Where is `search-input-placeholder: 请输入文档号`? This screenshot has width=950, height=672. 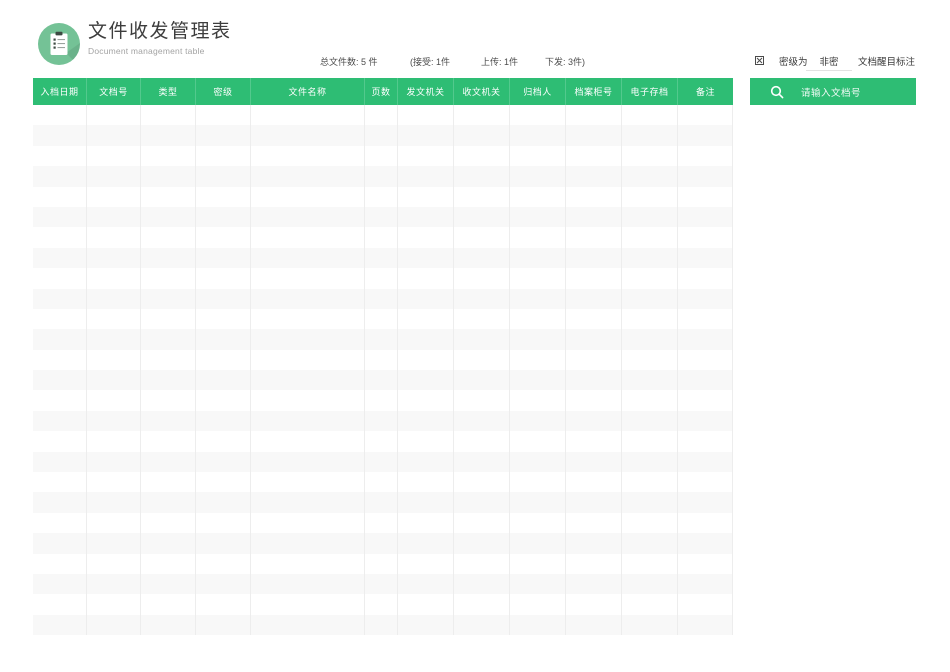 search-input-placeholder: 请输入文档号 is located at coordinates (831, 92).